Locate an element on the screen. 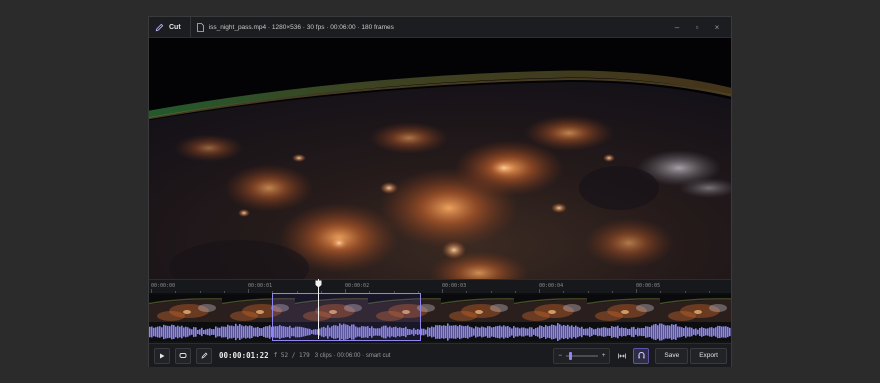 The image size is (880, 383). zoom-out-button: − is located at coordinates (560, 356).